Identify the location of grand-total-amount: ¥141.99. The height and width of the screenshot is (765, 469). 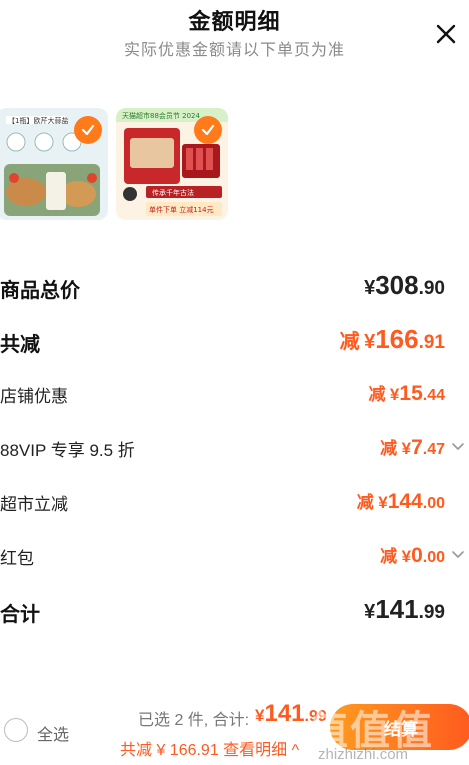
(404, 609).